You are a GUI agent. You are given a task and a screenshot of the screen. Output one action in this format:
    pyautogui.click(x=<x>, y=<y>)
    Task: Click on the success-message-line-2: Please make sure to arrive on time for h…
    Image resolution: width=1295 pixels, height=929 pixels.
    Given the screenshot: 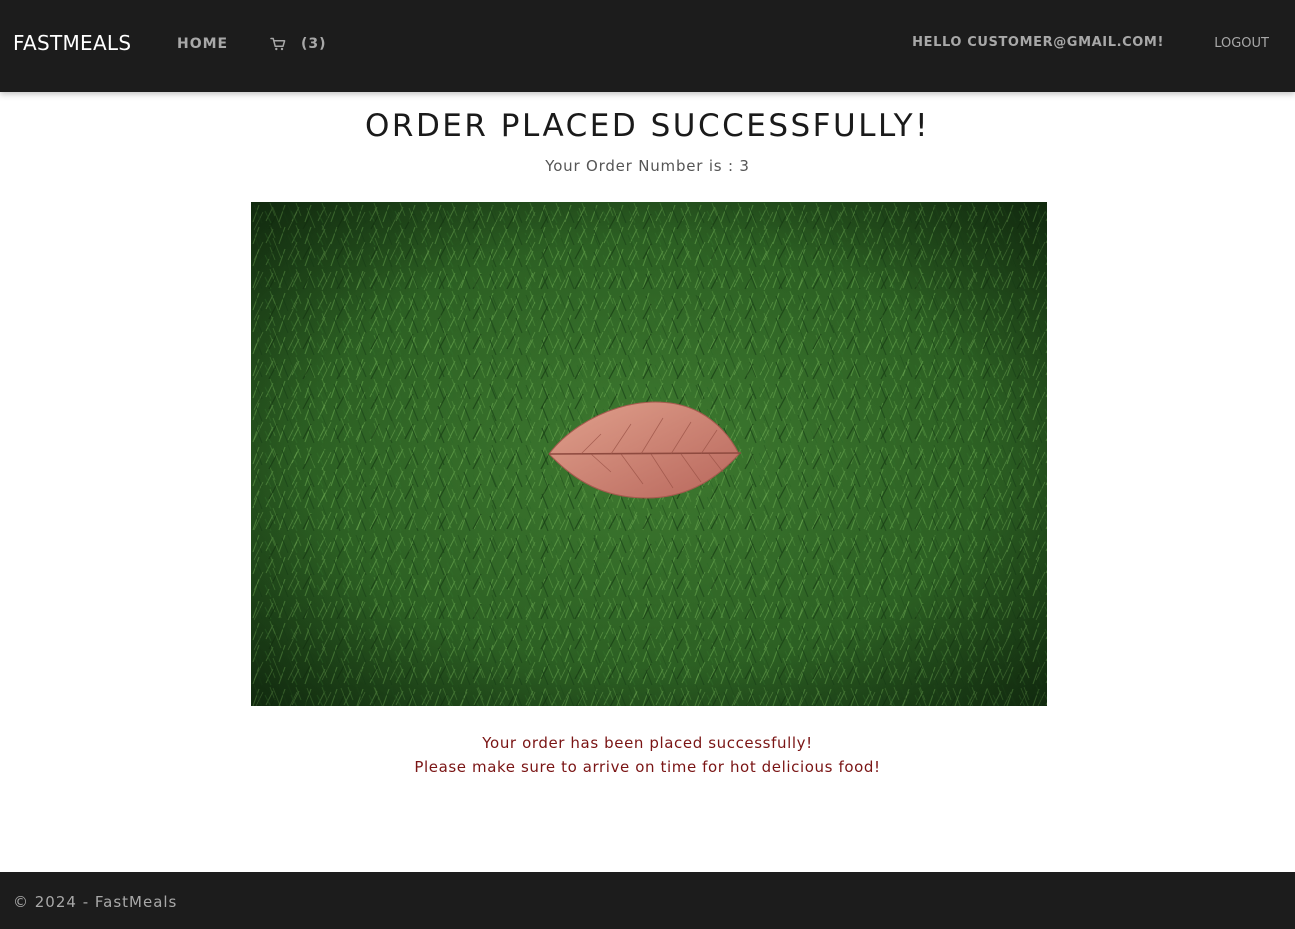 What is the action you would take?
    pyautogui.click(x=647, y=767)
    